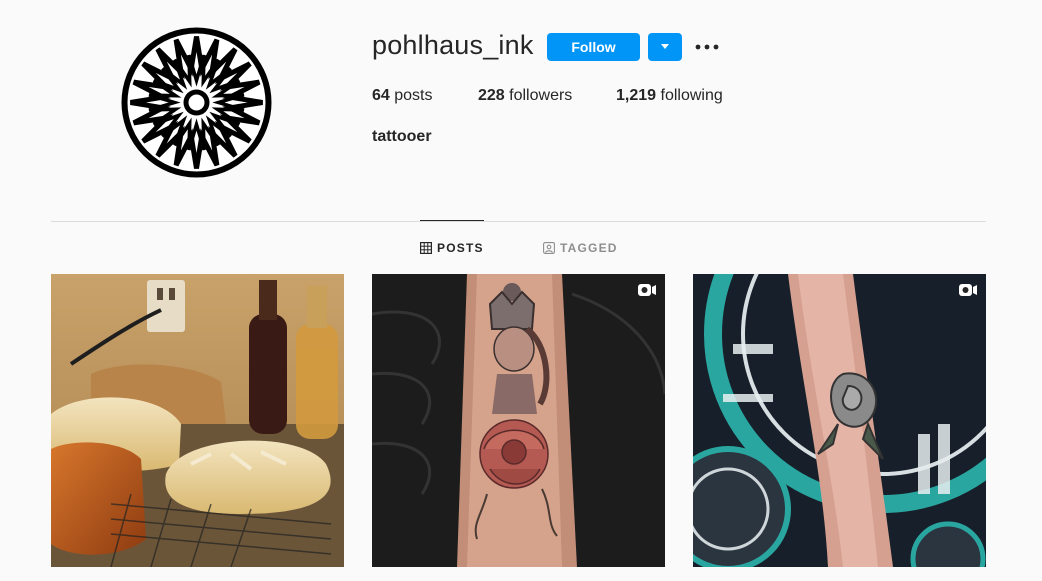 The width and height of the screenshot is (1042, 581). I want to click on posts-count: 64, so click(381, 95).